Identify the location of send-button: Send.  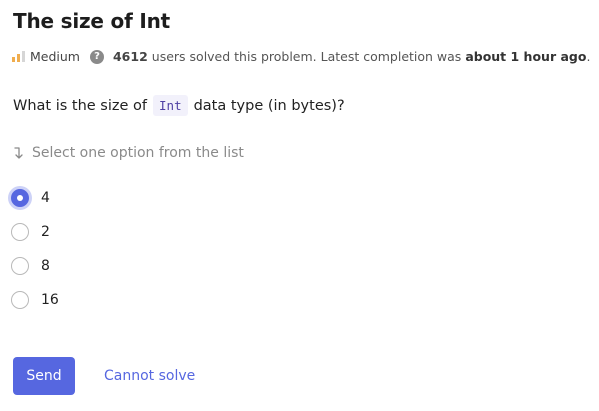
(44, 376).